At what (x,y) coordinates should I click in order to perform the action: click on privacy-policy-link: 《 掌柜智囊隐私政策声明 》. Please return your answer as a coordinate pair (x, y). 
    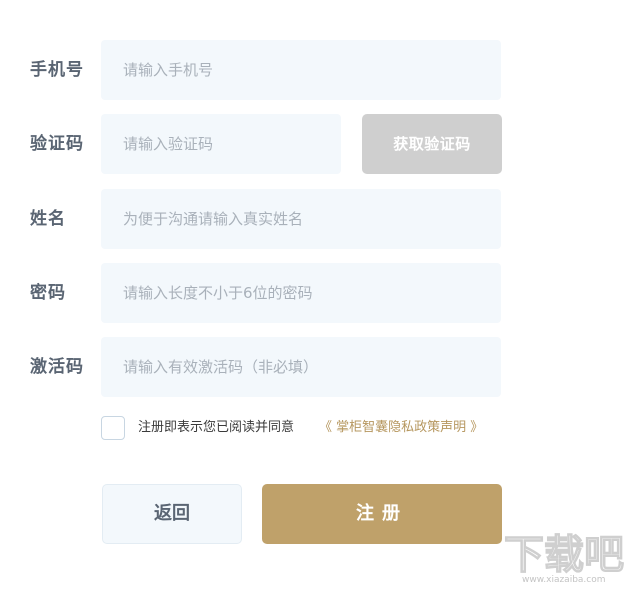
    Looking at the image, I should click on (401, 428).